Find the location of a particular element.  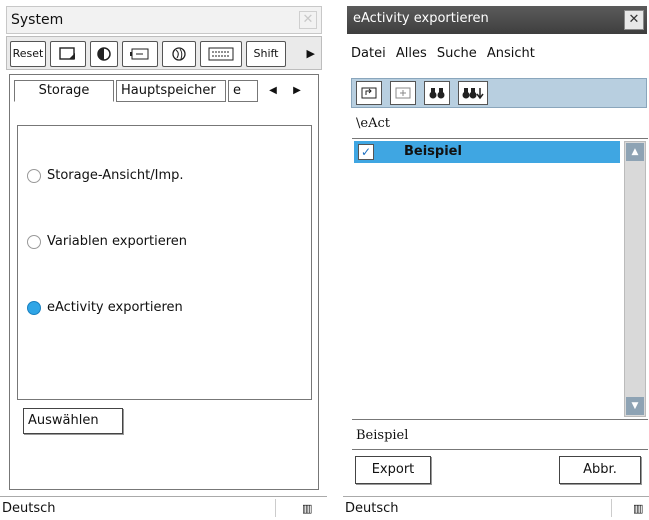

binoculars-down-icon is located at coordinates (473, 93).